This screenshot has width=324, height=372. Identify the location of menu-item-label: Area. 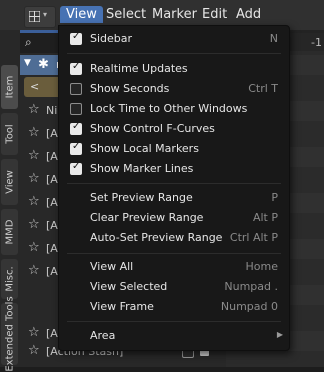
(103, 335).